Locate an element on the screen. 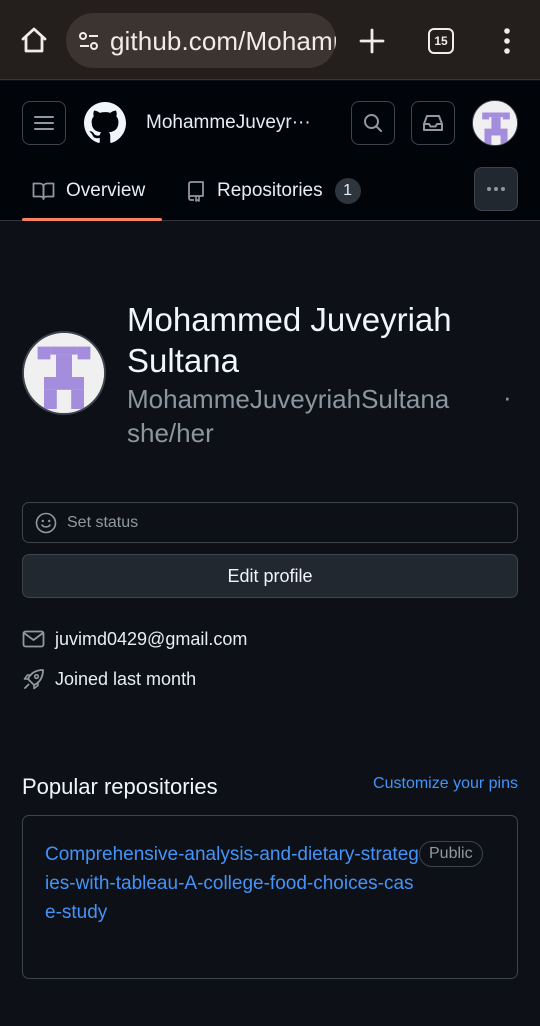 The height and width of the screenshot is (1026, 540). profile-joined-row: Joined last month is located at coordinates (109, 679).